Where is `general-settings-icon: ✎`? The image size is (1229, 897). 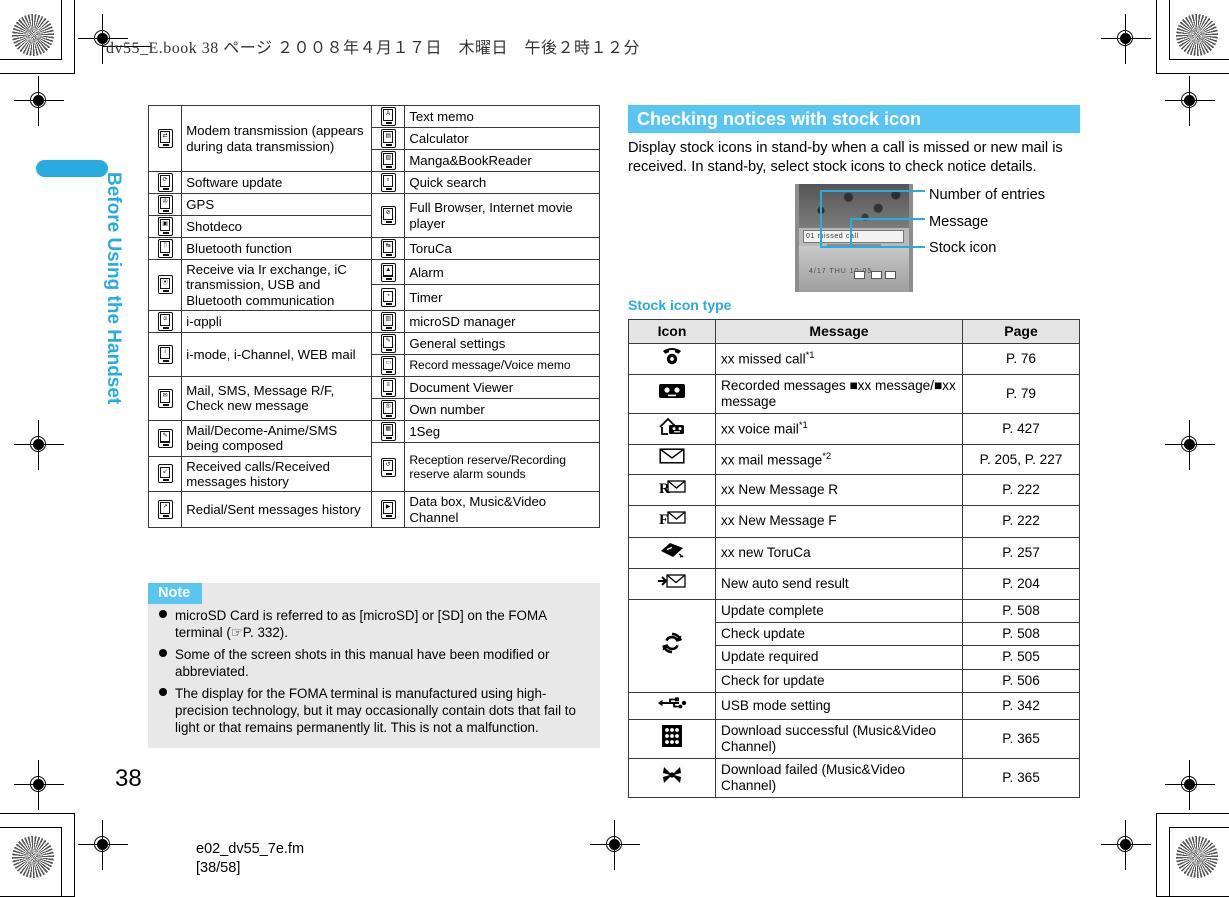
general-settings-icon: ✎ is located at coordinates (388, 343).